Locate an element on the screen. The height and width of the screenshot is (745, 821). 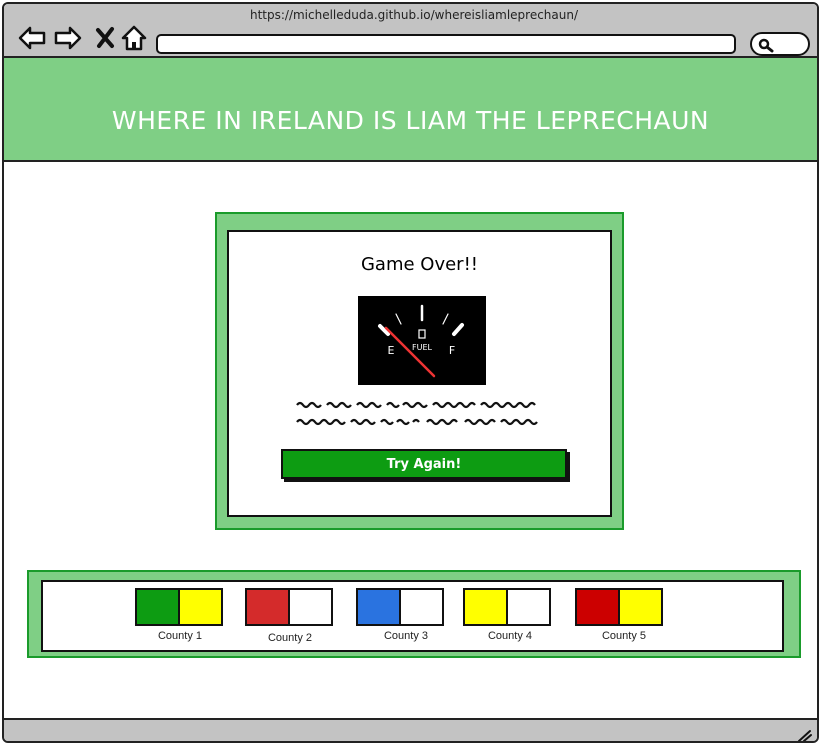
browser-search-field is located at coordinates (780, 44).